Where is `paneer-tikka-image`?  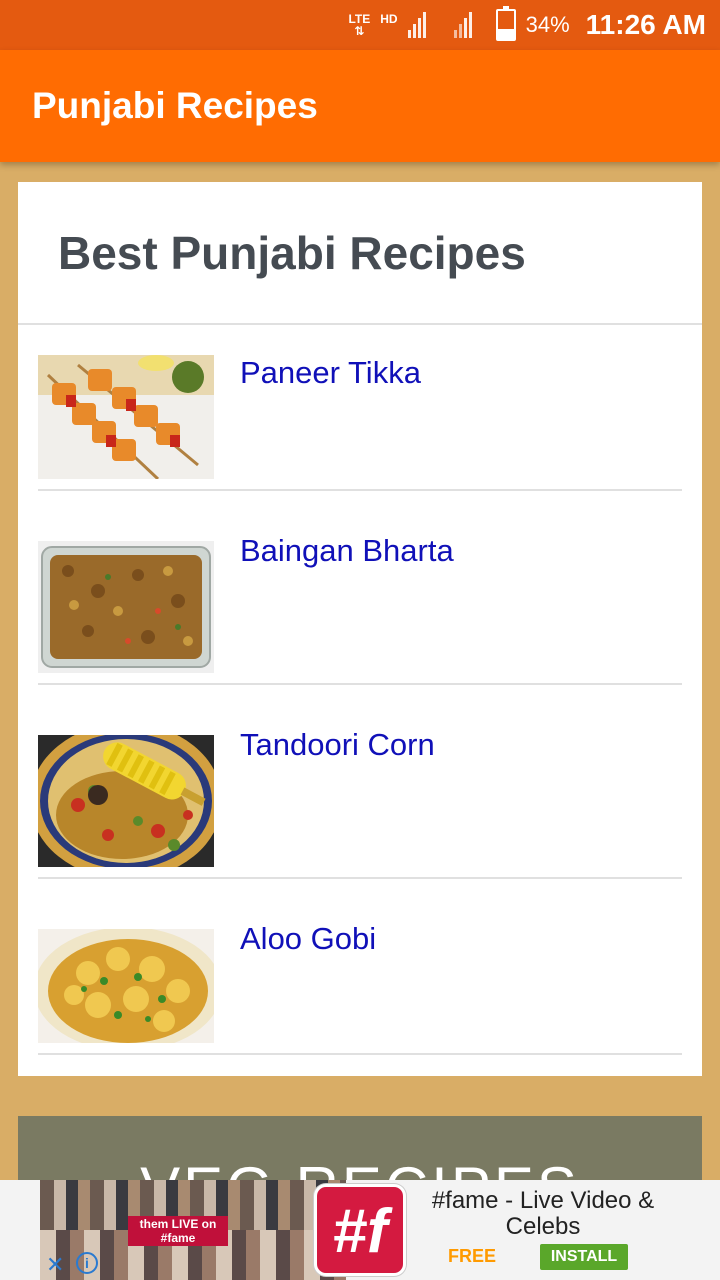 paneer-tikka-image is located at coordinates (126, 417).